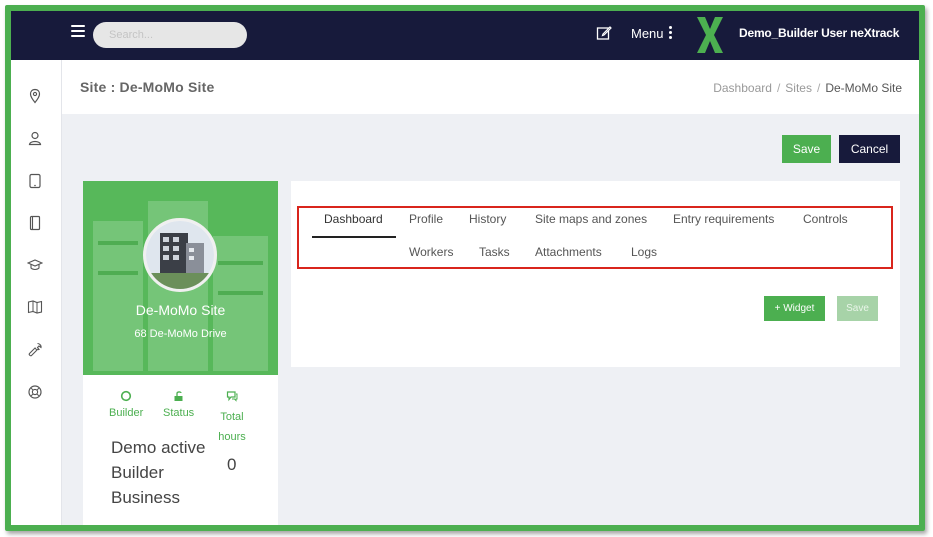  I want to click on tab-profile: Profile, so click(426, 219).